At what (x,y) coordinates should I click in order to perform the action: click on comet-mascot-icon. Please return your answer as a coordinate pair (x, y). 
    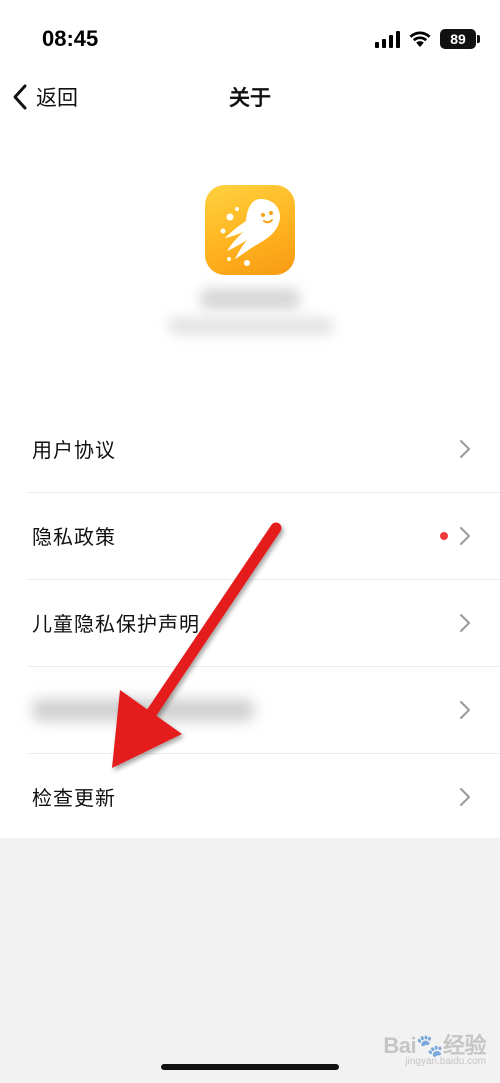
    Looking at the image, I should click on (250, 232).